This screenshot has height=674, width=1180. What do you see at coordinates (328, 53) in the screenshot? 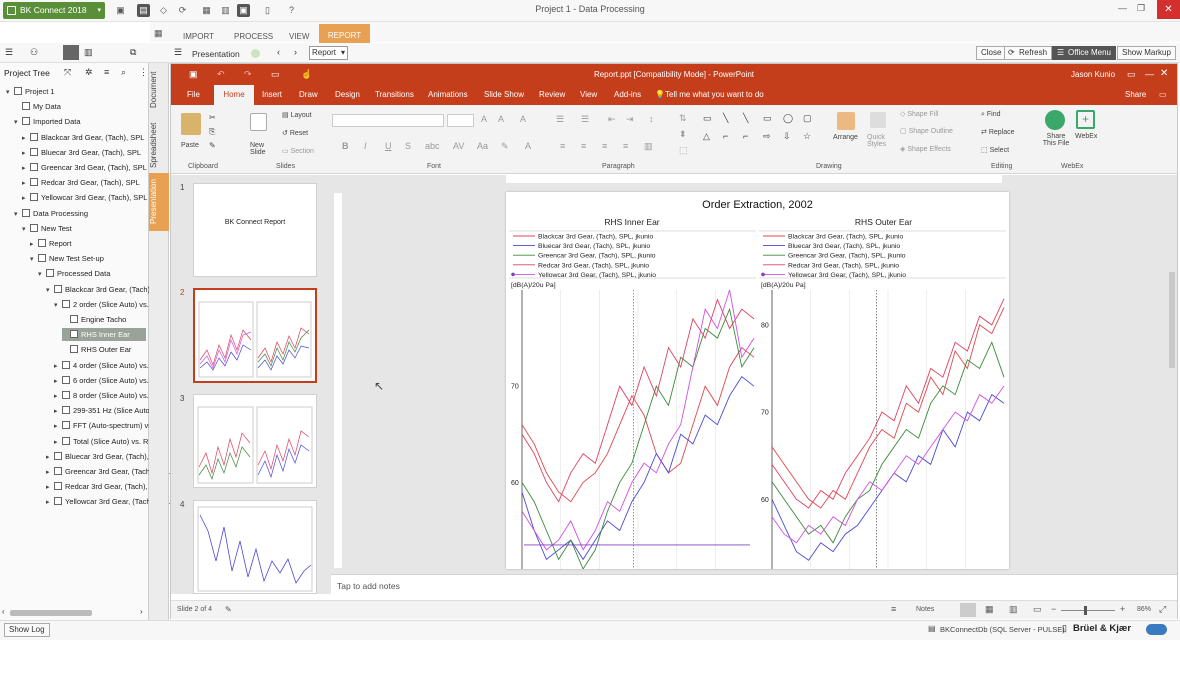
I see `report-select: Report ▾` at bounding box center [328, 53].